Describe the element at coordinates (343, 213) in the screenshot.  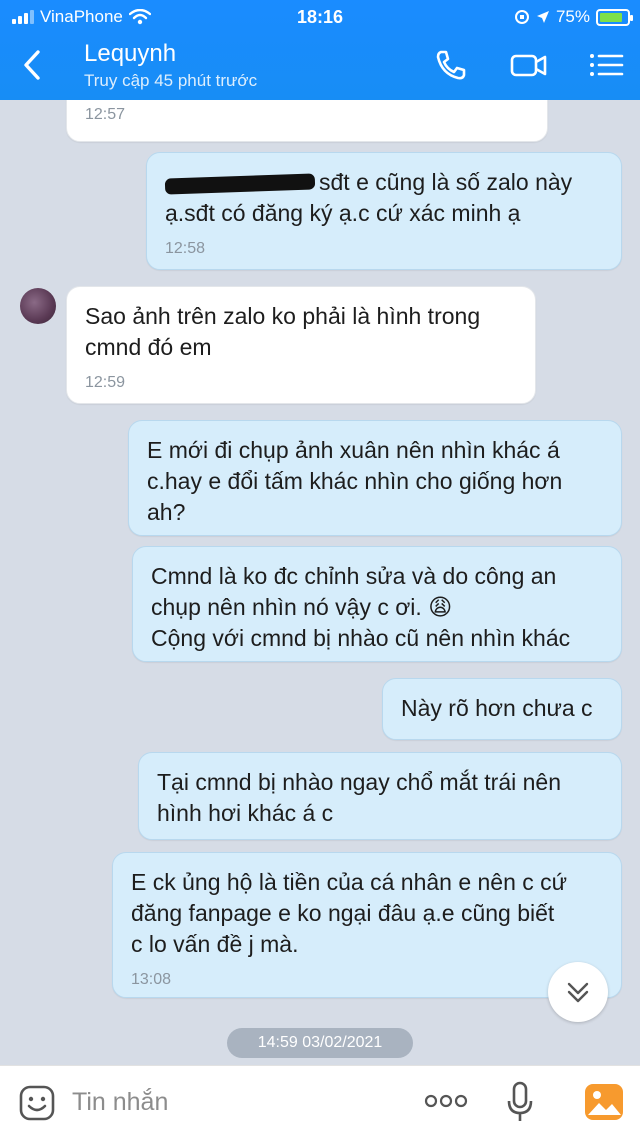
I see `message-text: ạ.sđt có đăng ký ạ.c cứ xác minh ạ` at that location.